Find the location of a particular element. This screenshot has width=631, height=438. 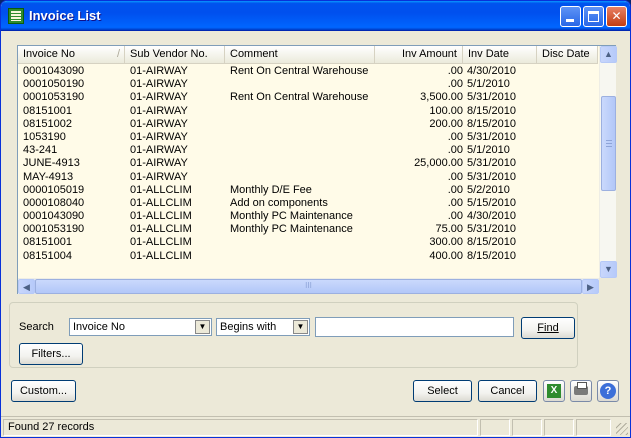

table-row: 0001050190 01-AIRWAY .00 5/1/2010 is located at coordinates (308, 84).